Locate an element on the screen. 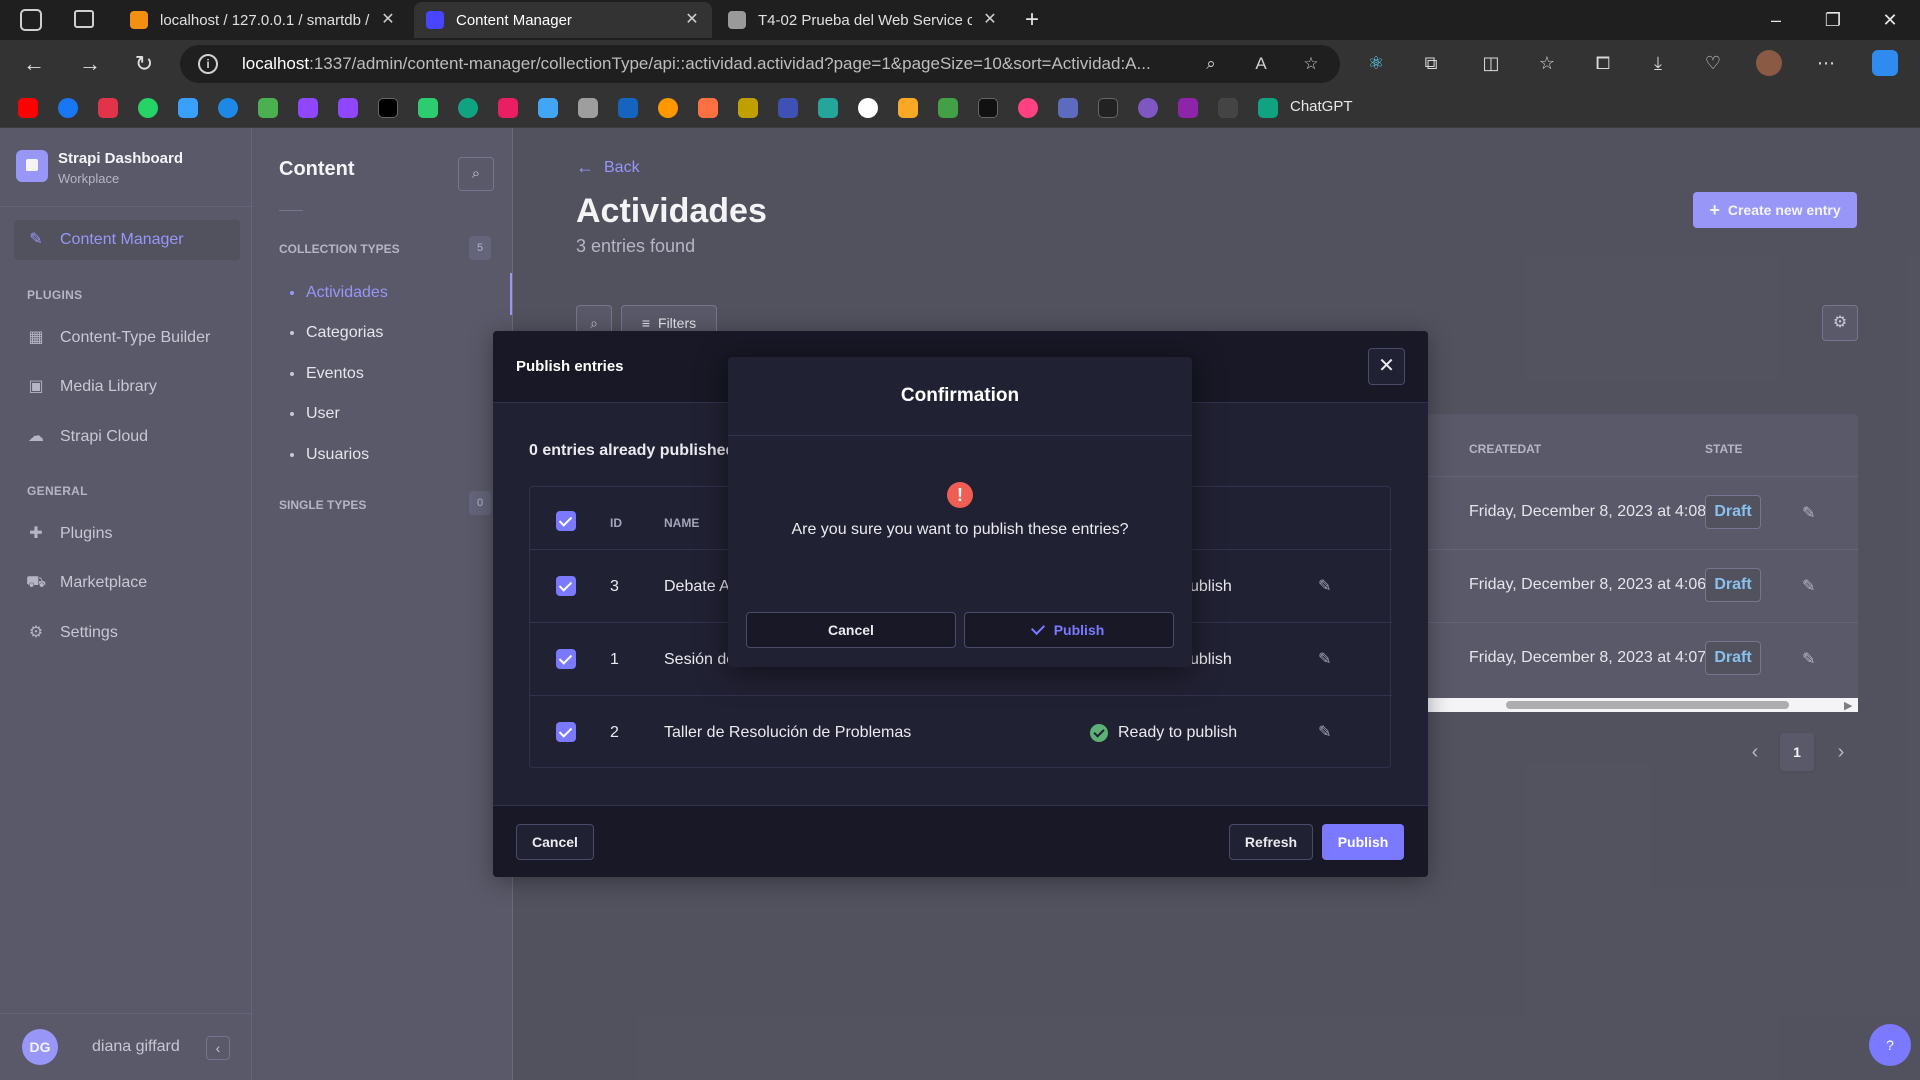 The height and width of the screenshot is (1080, 1920). collections-icon: ⧠ is located at coordinates (1603, 63).